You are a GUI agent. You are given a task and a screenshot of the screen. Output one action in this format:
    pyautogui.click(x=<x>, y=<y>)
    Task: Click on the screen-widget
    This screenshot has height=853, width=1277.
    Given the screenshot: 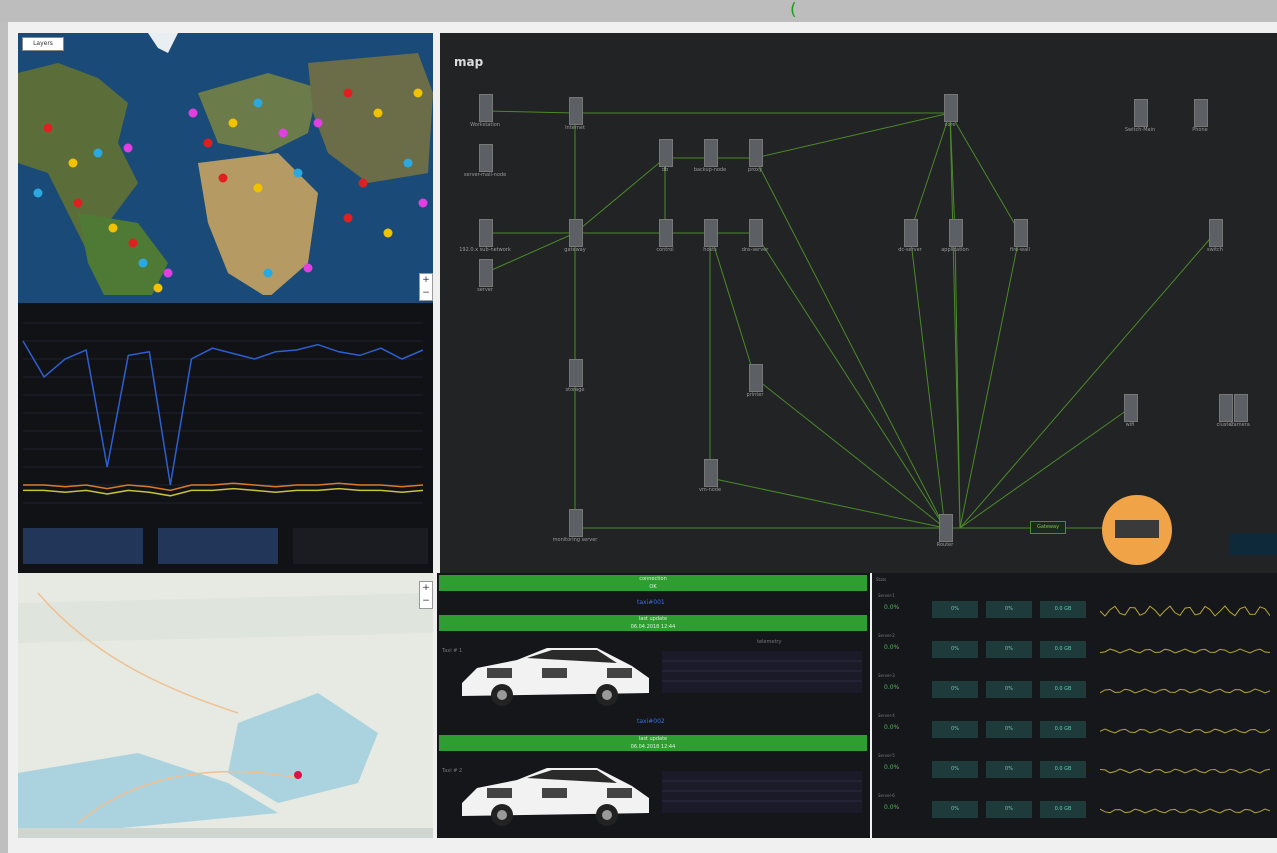 What is the action you would take?
    pyautogui.click(x=1253, y=544)
    